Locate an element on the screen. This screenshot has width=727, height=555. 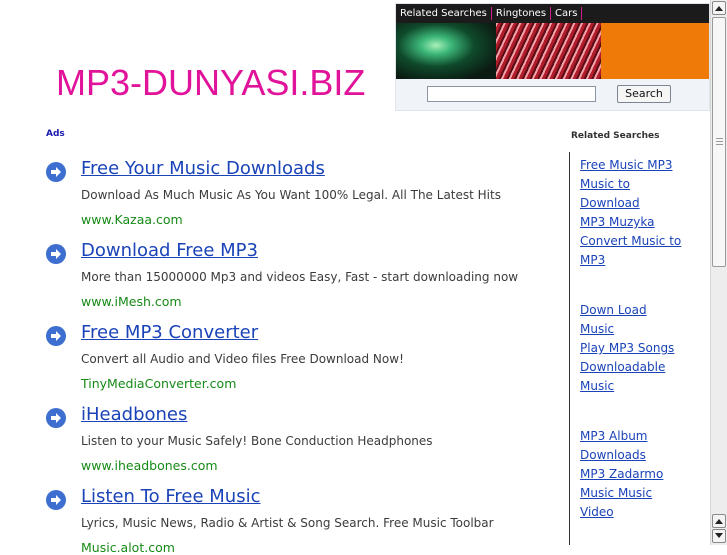
banner-image-green is located at coordinates (446, 51).